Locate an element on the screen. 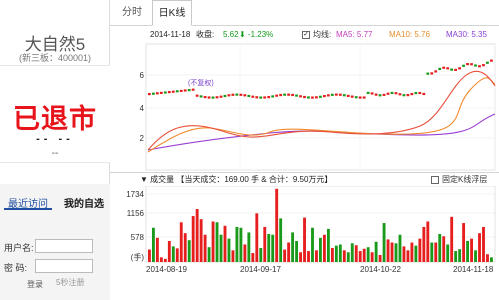 This screenshot has height=300, width=499. price-placeholder: -- -- is located at coordinates (55, 139).